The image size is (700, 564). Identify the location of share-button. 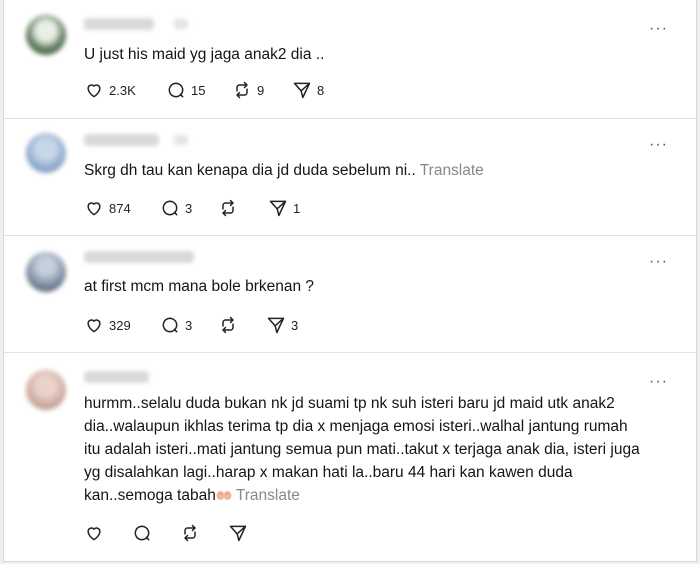
(238, 533).